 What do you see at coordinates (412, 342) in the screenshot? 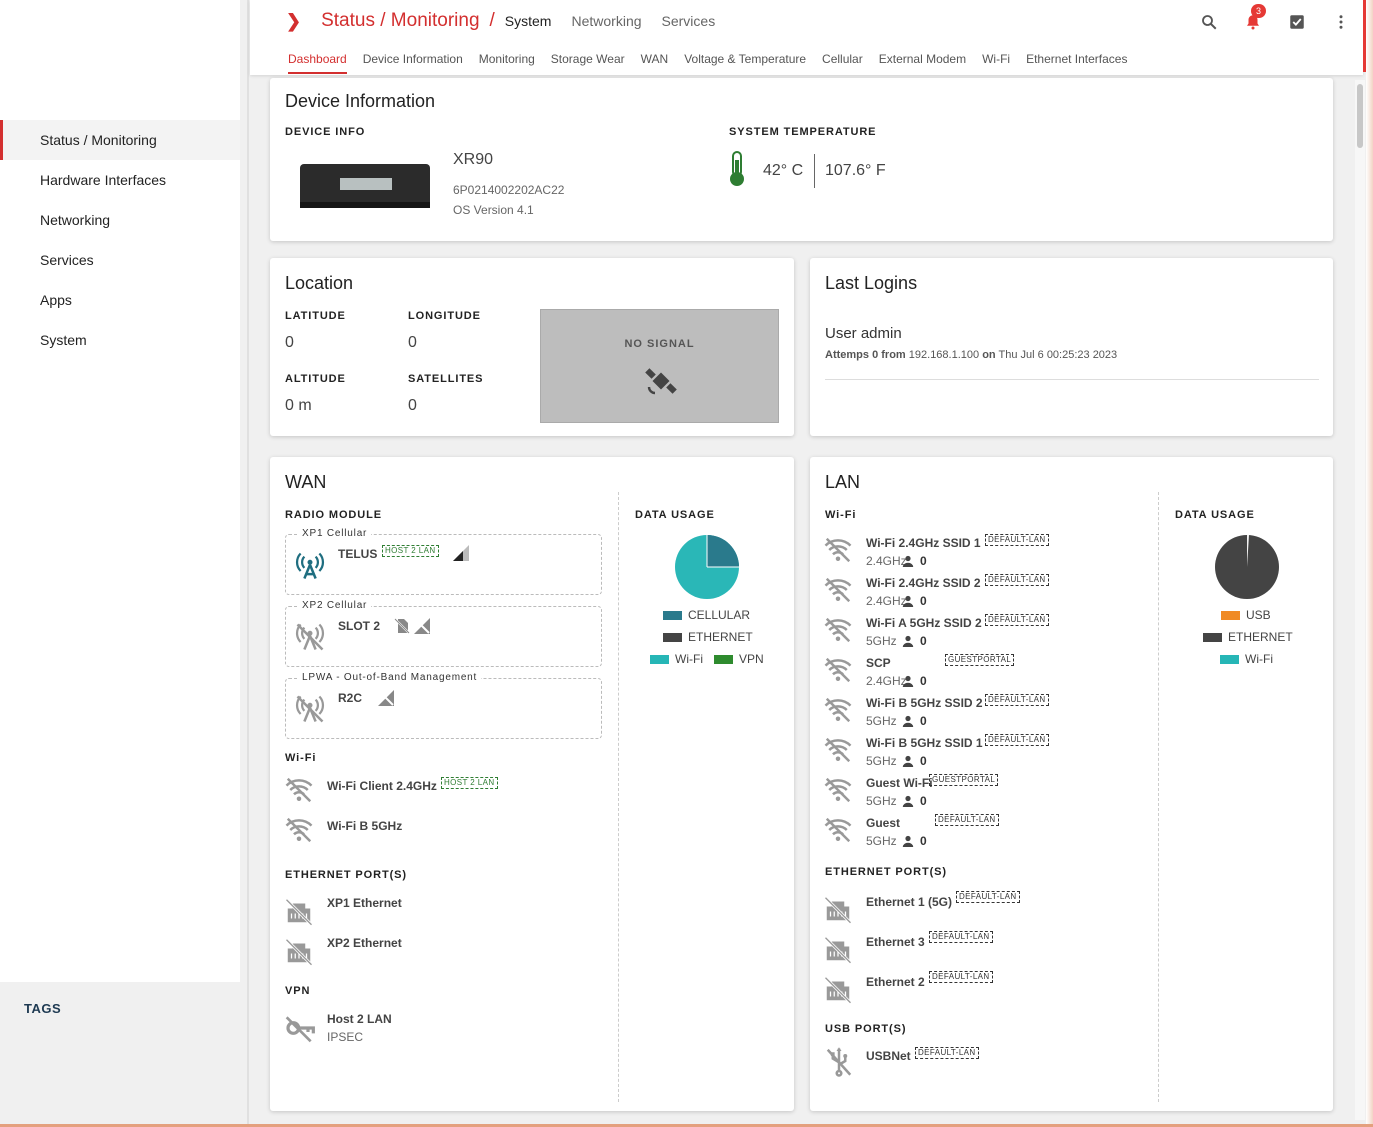
I see `longitude-value: 0` at bounding box center [412, 342].